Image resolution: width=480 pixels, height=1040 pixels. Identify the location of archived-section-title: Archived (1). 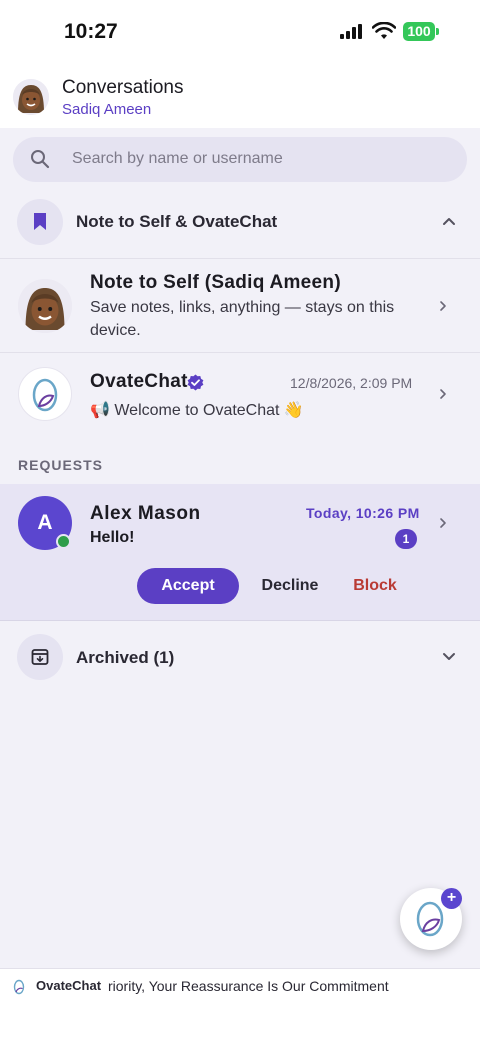
(125, 657).